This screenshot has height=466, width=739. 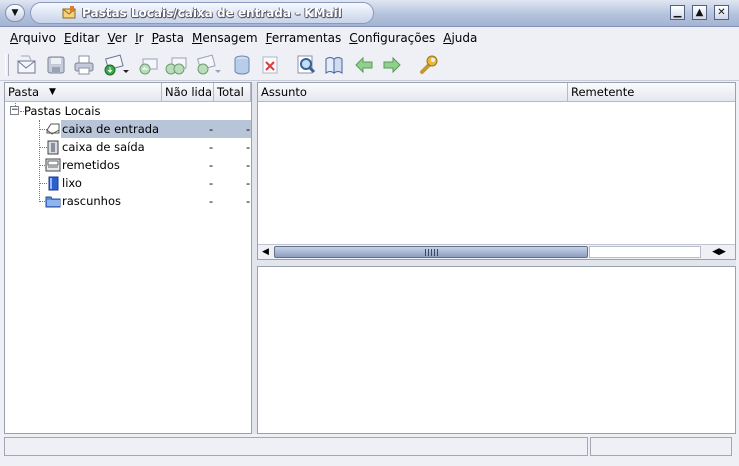 I want to click on address-book-button, so click(x=334, y=65).